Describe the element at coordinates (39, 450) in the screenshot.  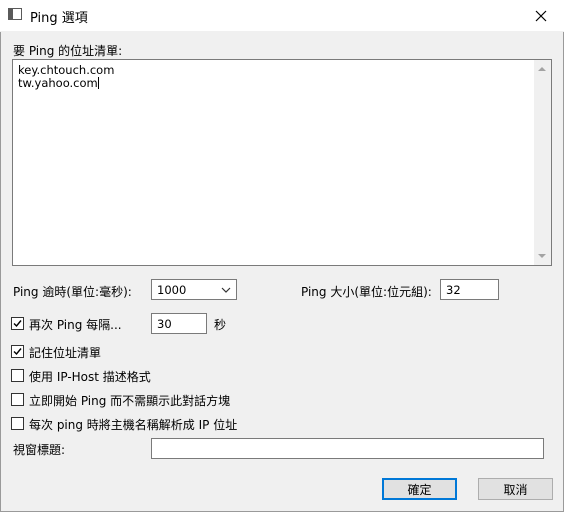
I see `window-title-label: 視窗標題:` at that location.